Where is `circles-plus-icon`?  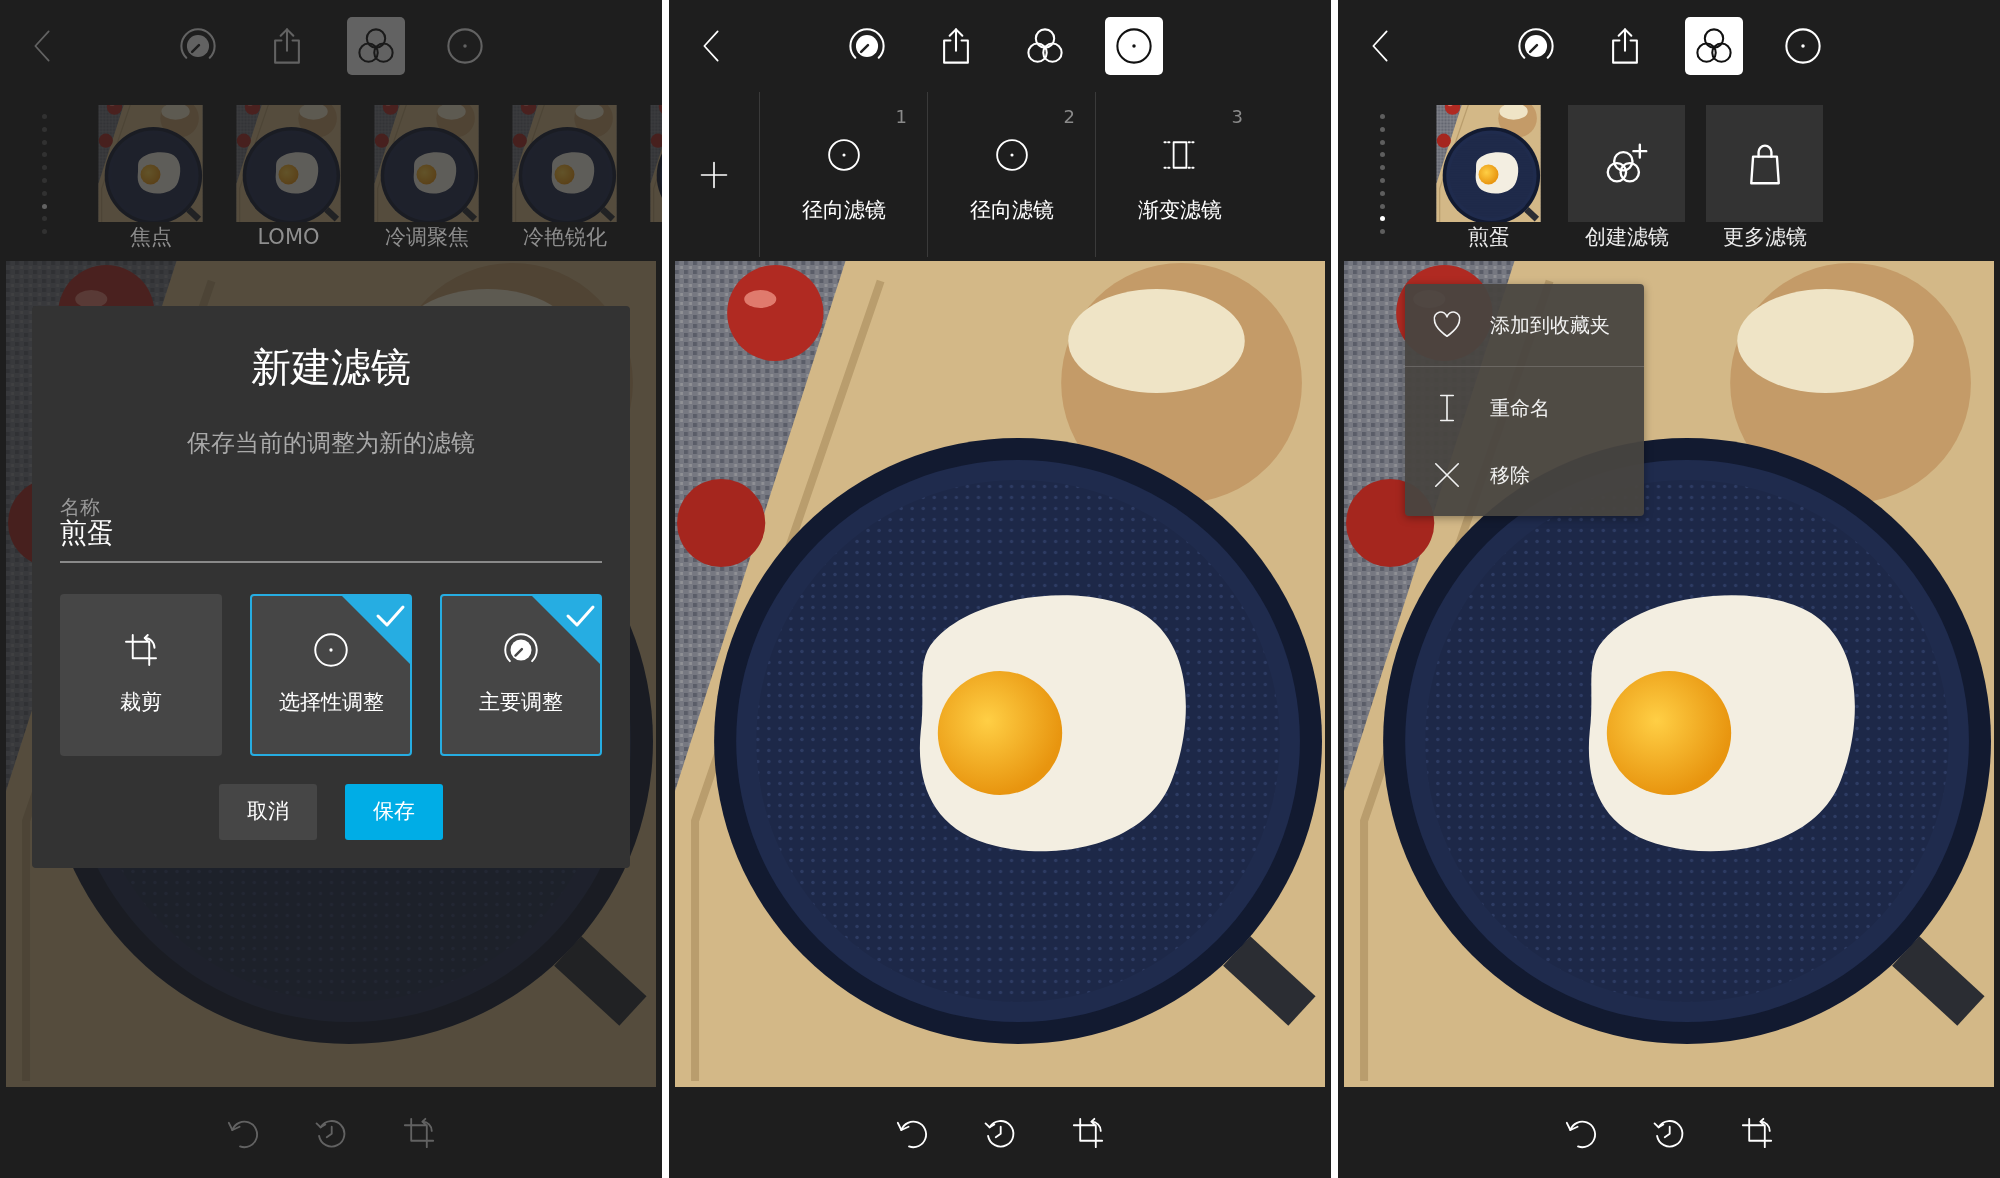 circles-plus-icon is located at coordinates (1626, 163).